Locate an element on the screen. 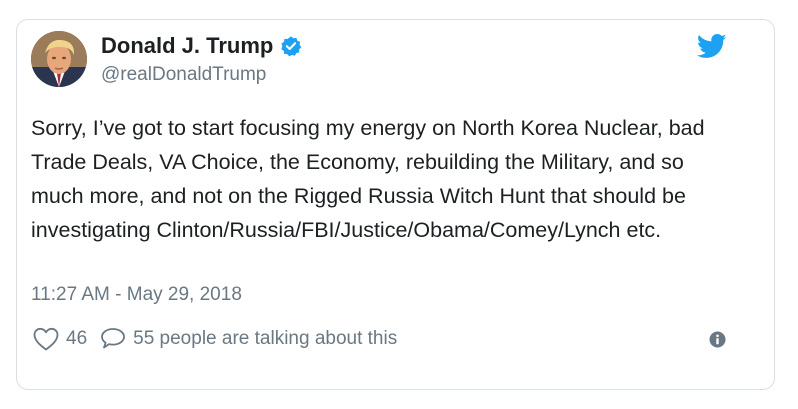  reply-button: 55 people are talking about this is located at coordinates (248, 339).